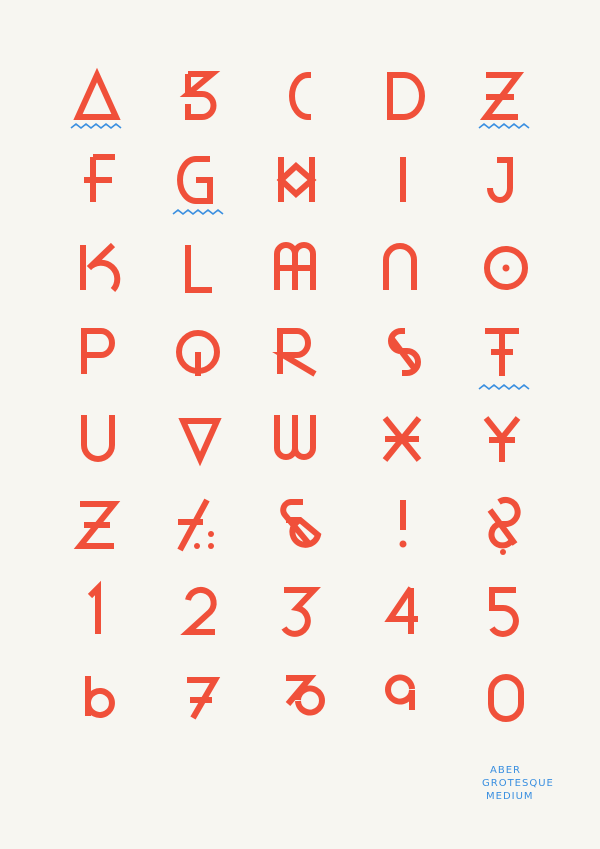 Image resolution: width=600 pixels, height=849 pixels. Describe the element at coordinates (98, 351) in the screenshot. I see `glyph-P` at that location.